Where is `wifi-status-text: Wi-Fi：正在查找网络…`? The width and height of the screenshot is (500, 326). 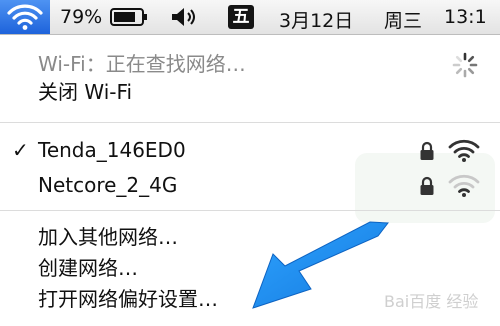
wifi-status-text: Wi-Fi：正在查找网络… is located at coordinates (142, 64).